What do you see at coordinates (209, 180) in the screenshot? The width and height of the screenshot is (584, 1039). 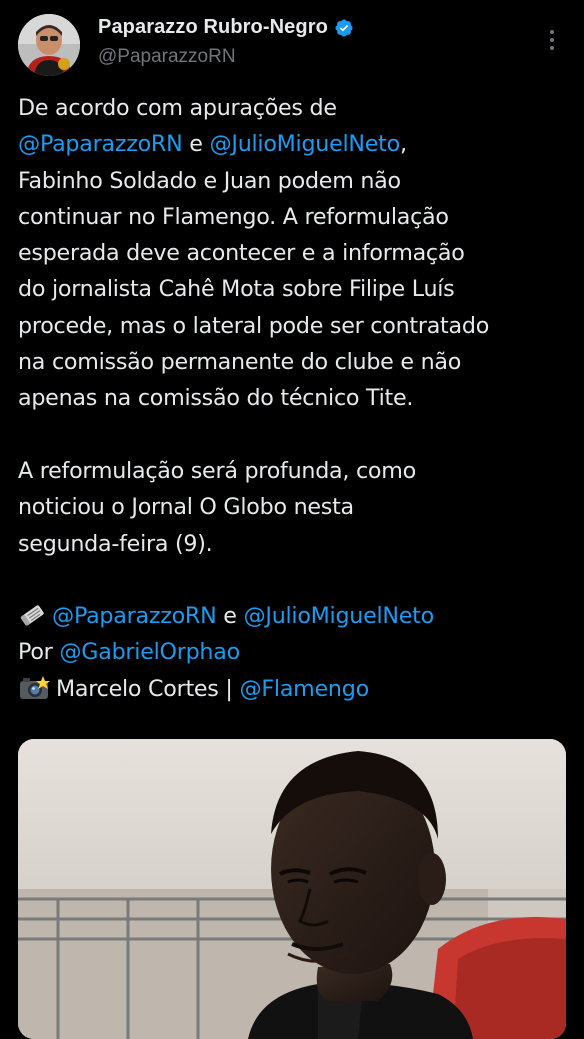 I see `tweet-line: Fabinho Soldado e Juan podem não` at bounding box center [209, 180].